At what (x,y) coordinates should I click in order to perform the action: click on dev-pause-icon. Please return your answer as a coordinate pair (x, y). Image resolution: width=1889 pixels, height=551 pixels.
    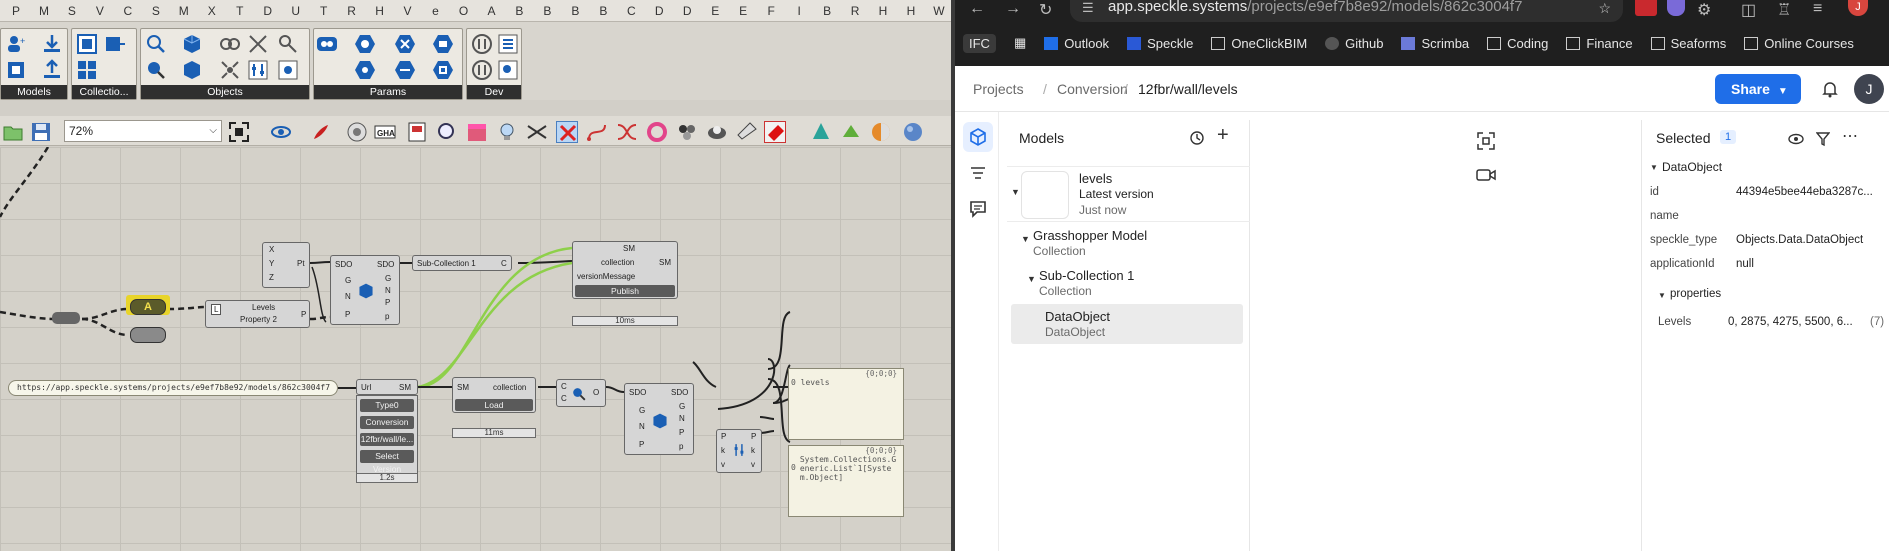
    Looking at the image, I should click on (482, 44).